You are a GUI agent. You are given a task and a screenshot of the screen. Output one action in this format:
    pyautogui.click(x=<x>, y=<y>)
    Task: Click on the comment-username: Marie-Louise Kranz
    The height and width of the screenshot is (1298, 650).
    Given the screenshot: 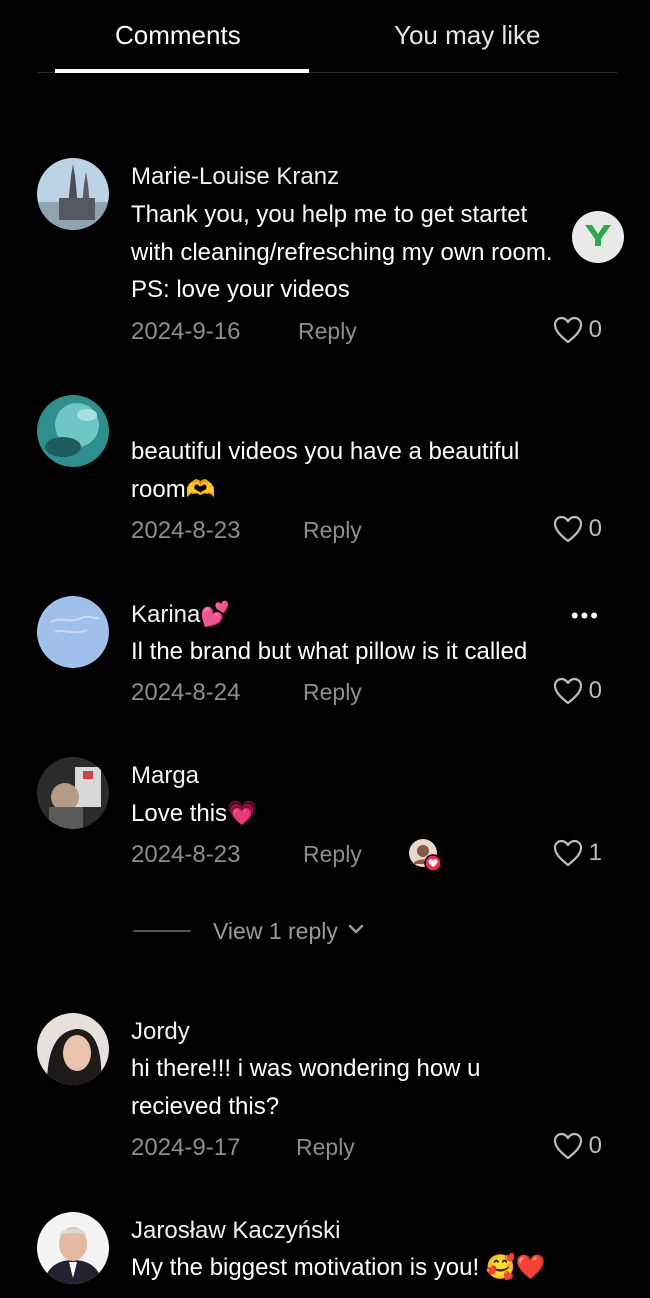 What is the action you would take?
    pyautogui.click(x=235, y=177)
    